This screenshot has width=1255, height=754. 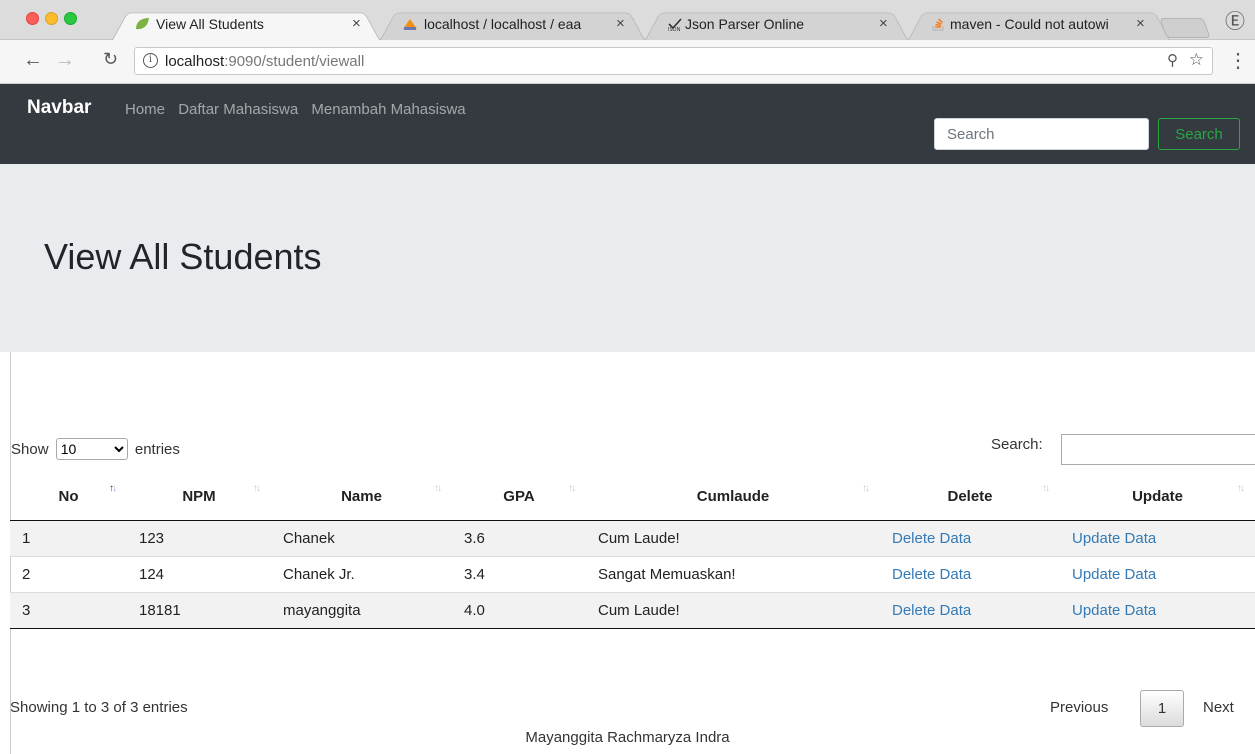 I want to click on navbar-brand: Navbar, so click(x=59, y=108).